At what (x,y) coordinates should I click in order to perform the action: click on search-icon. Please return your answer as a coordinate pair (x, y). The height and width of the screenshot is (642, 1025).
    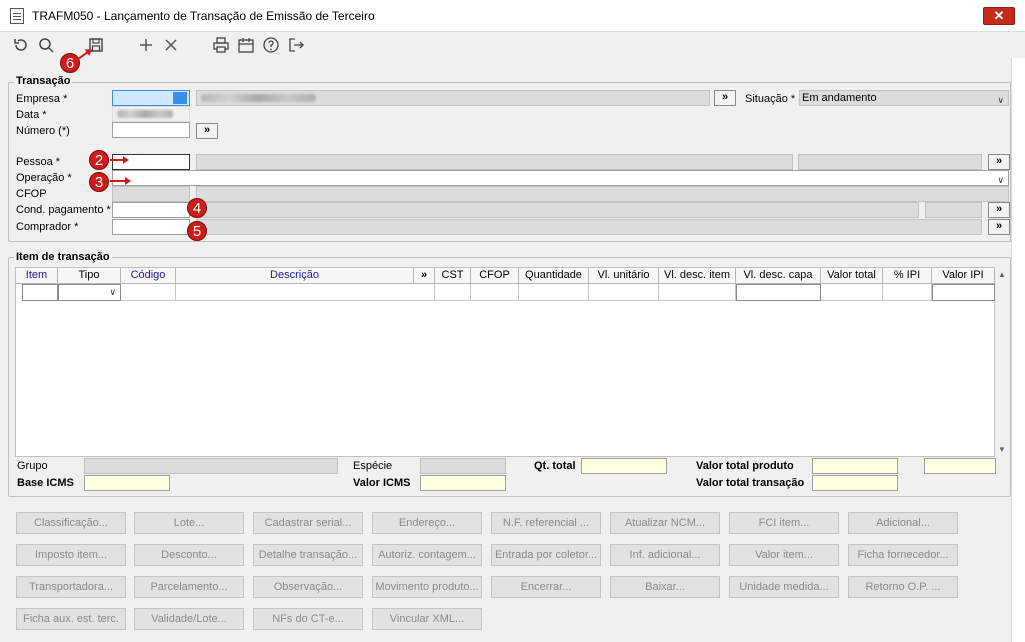
    Looking at the image, I should click on (46, 45).